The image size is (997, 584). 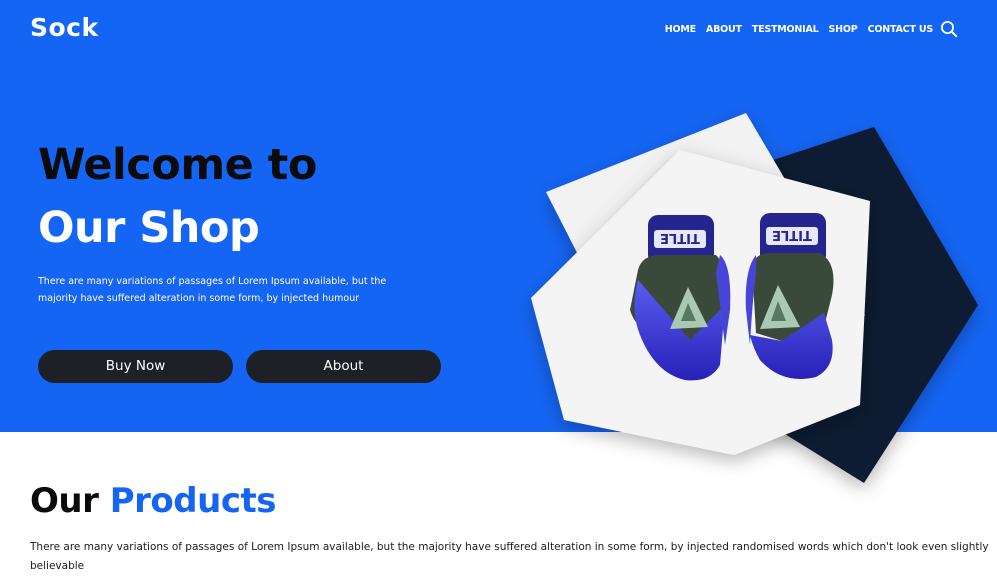 I want to click on buy-now-button: Buy Now, so click(x=135, y=366).